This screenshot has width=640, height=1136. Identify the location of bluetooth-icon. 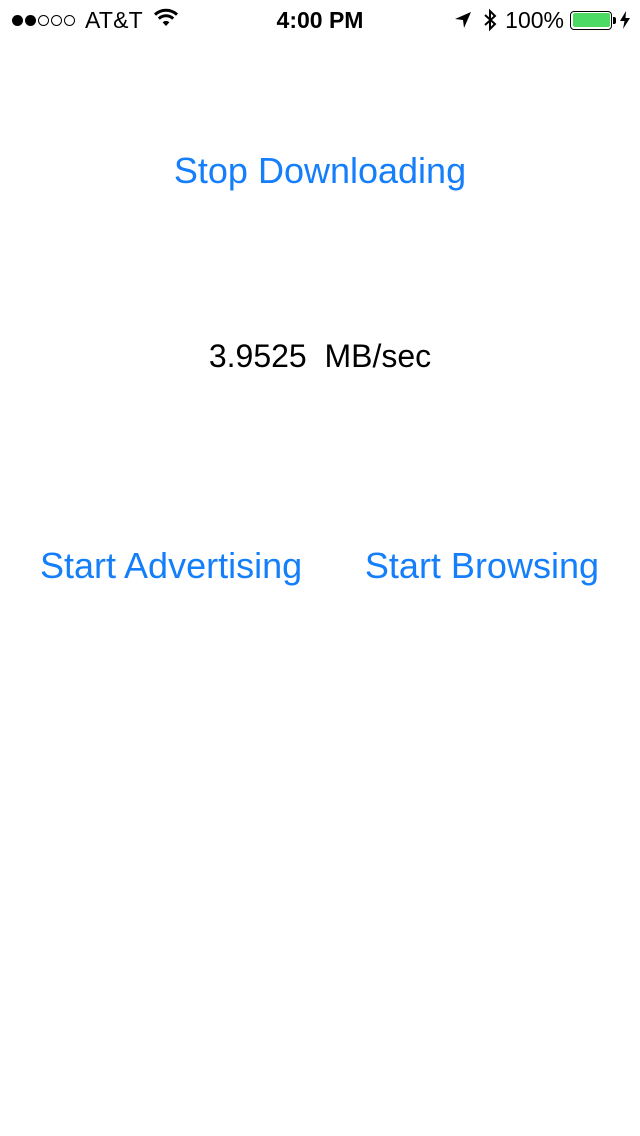
(490, 20).